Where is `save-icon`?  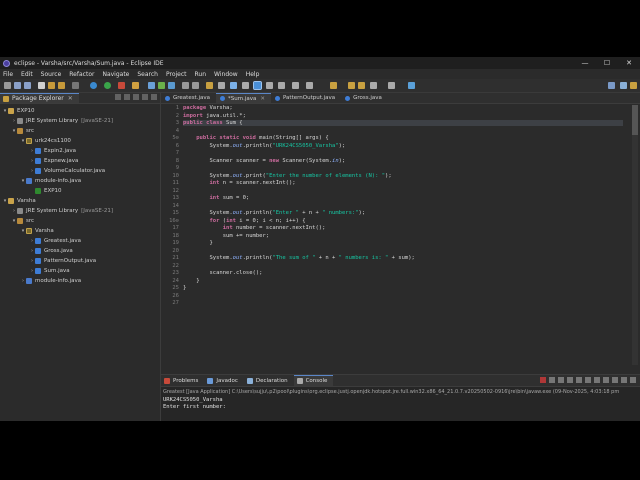 save-icon is located at coordinates (17, 85).